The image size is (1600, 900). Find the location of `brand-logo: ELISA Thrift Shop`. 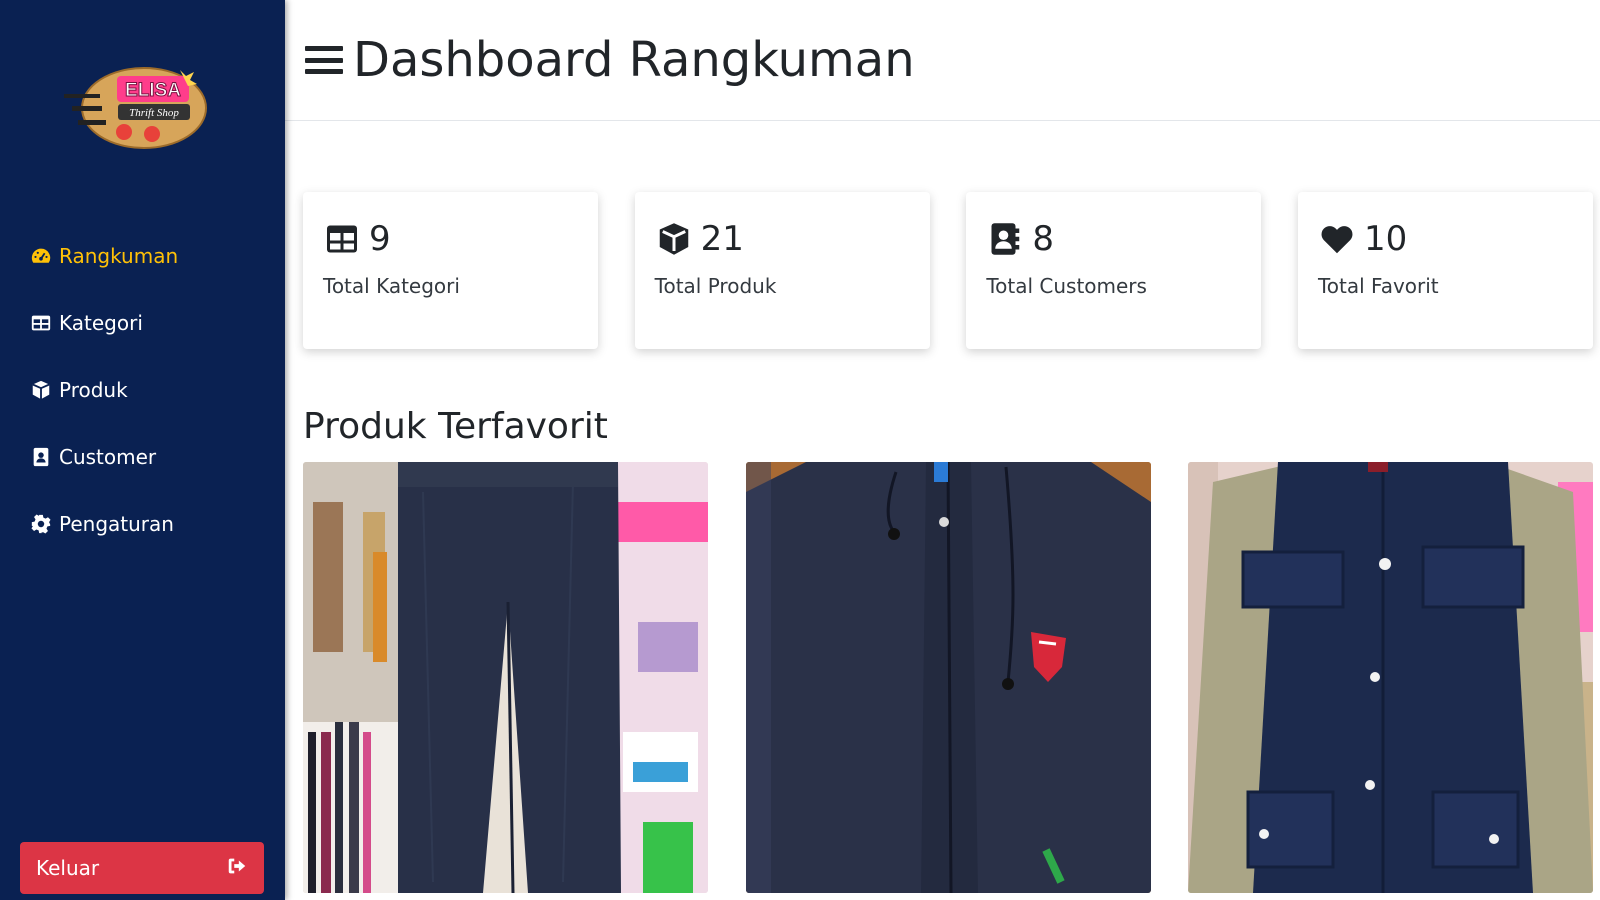

brand-logo: ELISA Thrift Shop is located at coordinates (137, 108).